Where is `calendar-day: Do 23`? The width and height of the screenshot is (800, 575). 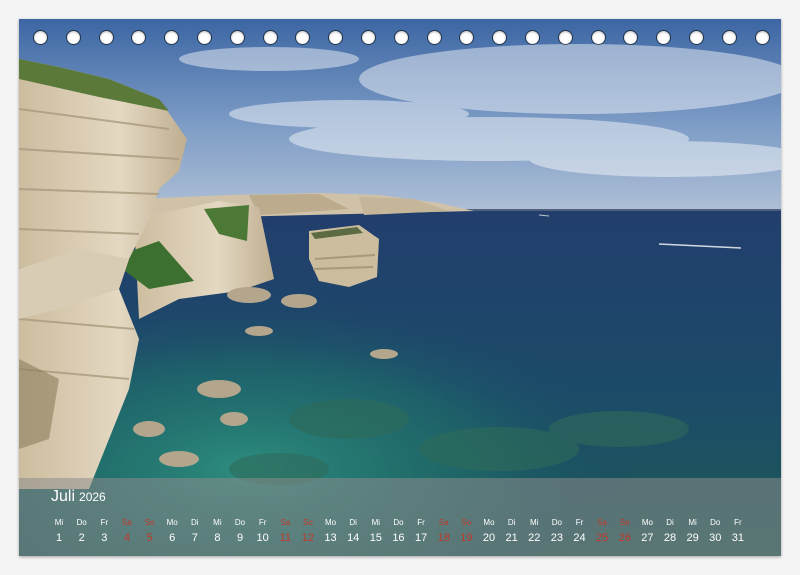
calendar-day: Do 23 is located at coordinates (557, 532).